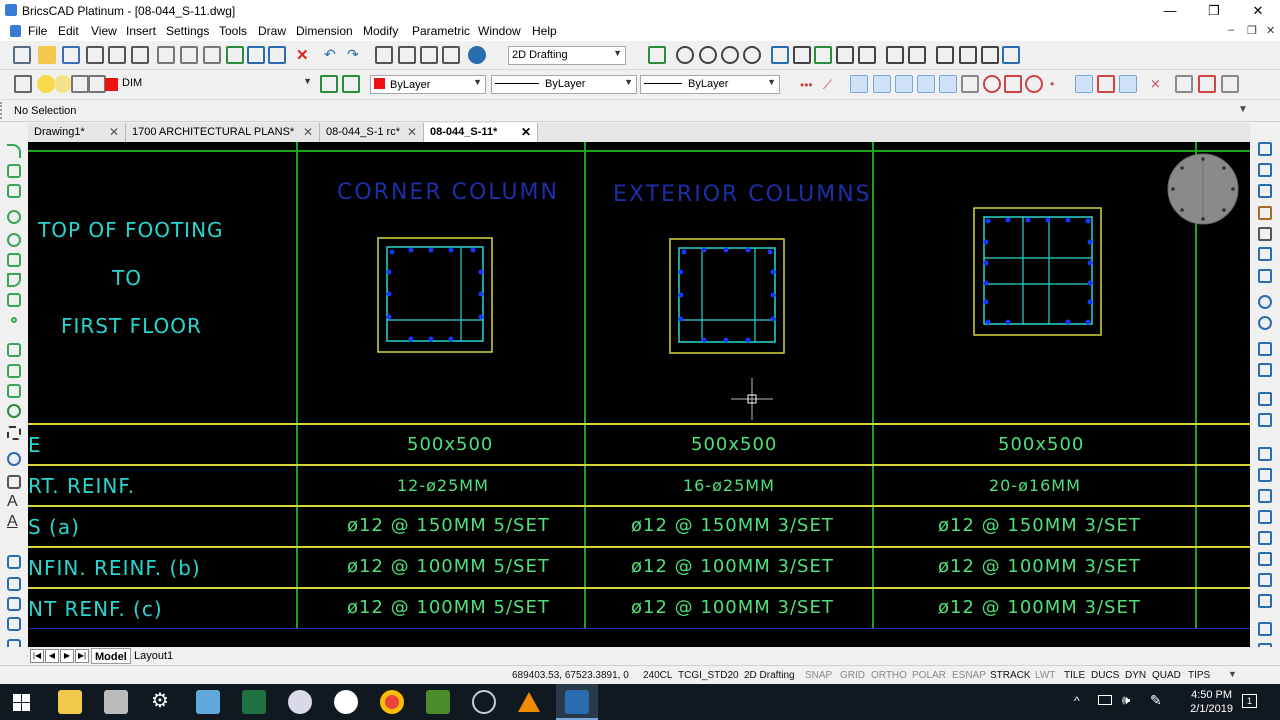 Image resolution: width=1280 pixels, height=720 pixels. Describe the element at coordinates (970, 84) in the screenshot. I see `snap-parallel-icon` at that location.